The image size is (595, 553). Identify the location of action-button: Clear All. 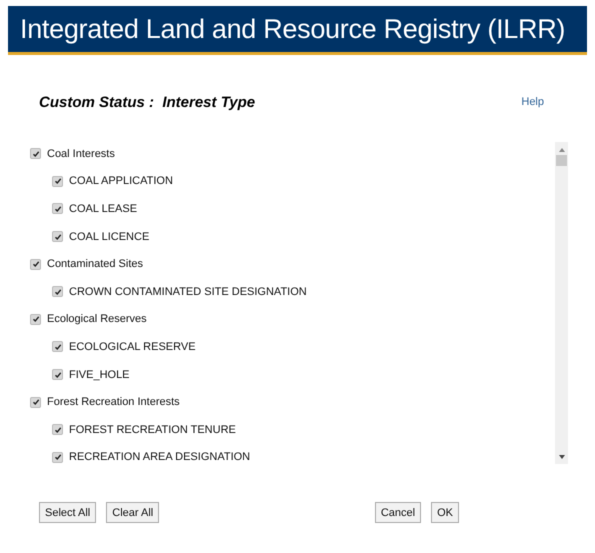
(133, 512).